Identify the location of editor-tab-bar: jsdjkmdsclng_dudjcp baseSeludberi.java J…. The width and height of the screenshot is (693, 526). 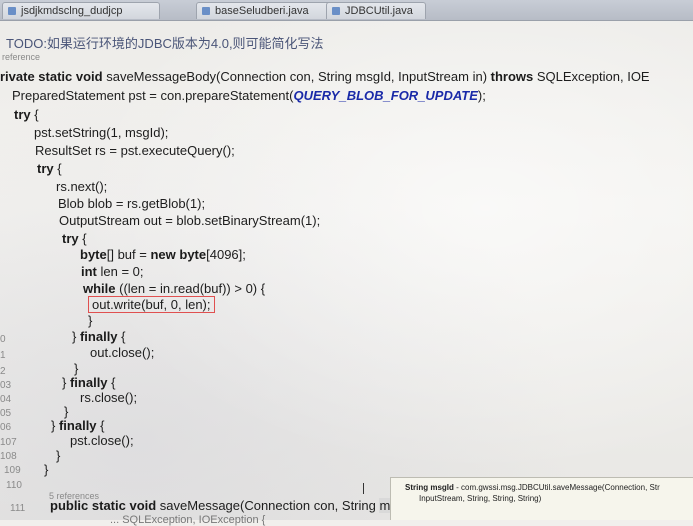
(346, 10).